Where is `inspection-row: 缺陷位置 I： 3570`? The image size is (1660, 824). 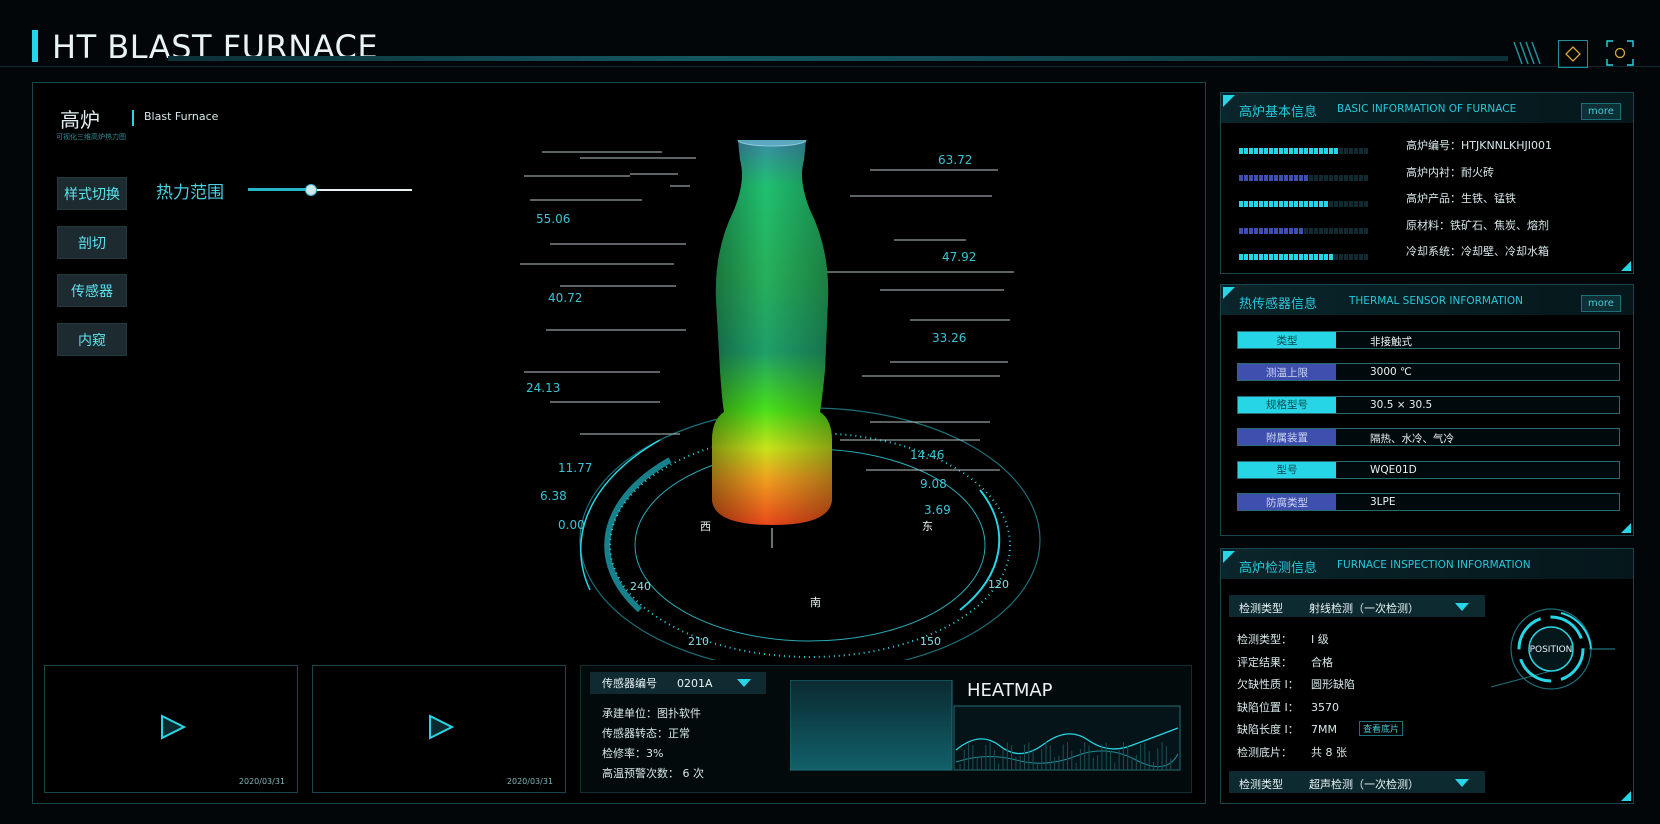 inspection-row: 缺陷位置 I： 3570 is located at coordinates (1288, 707).